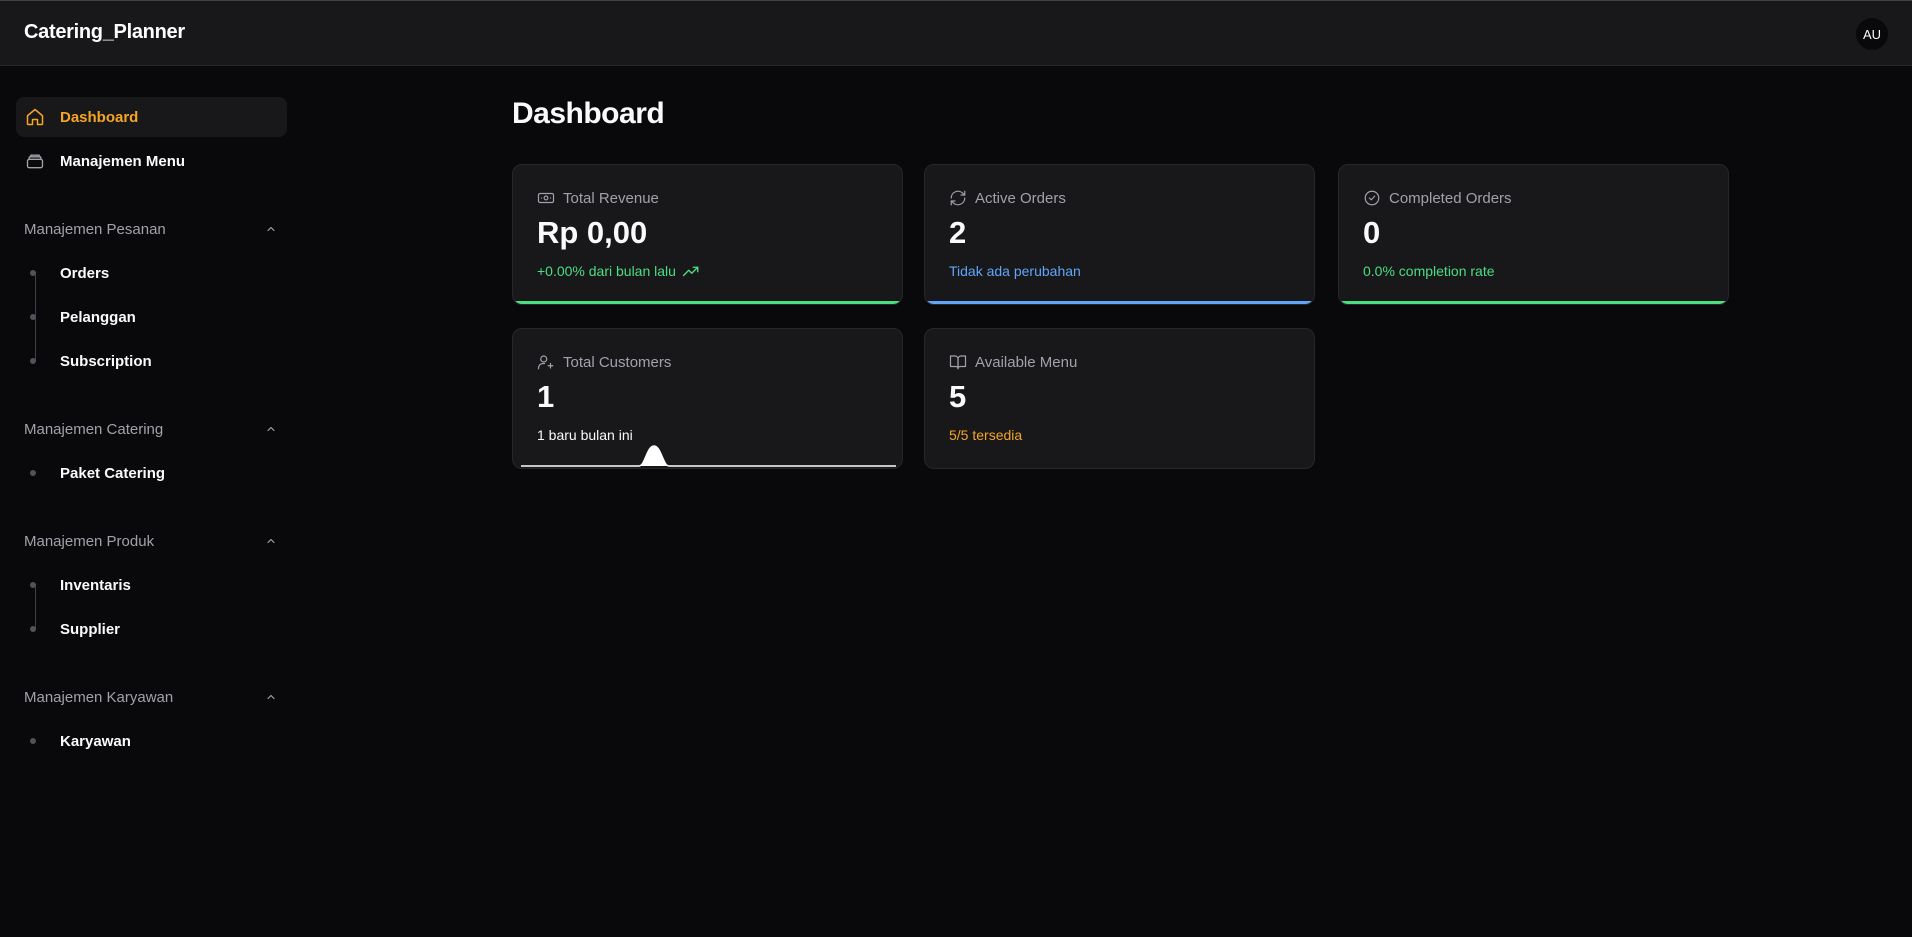 The width and height of the screenshot is (1912, 937). I want to click on sidebar-item-dashboard: Dashboard, so click(151, 117).